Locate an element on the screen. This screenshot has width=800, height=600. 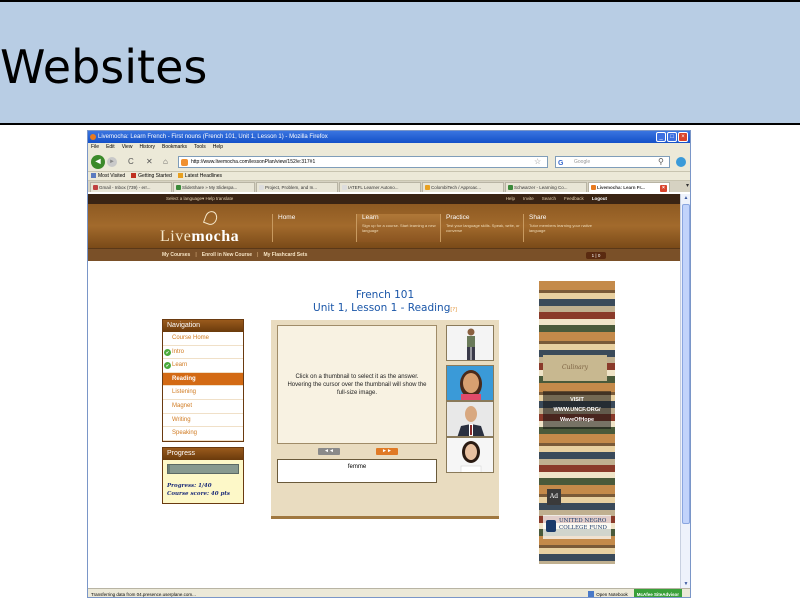
thumbnail-businessman is located at coordinates (470, 419).